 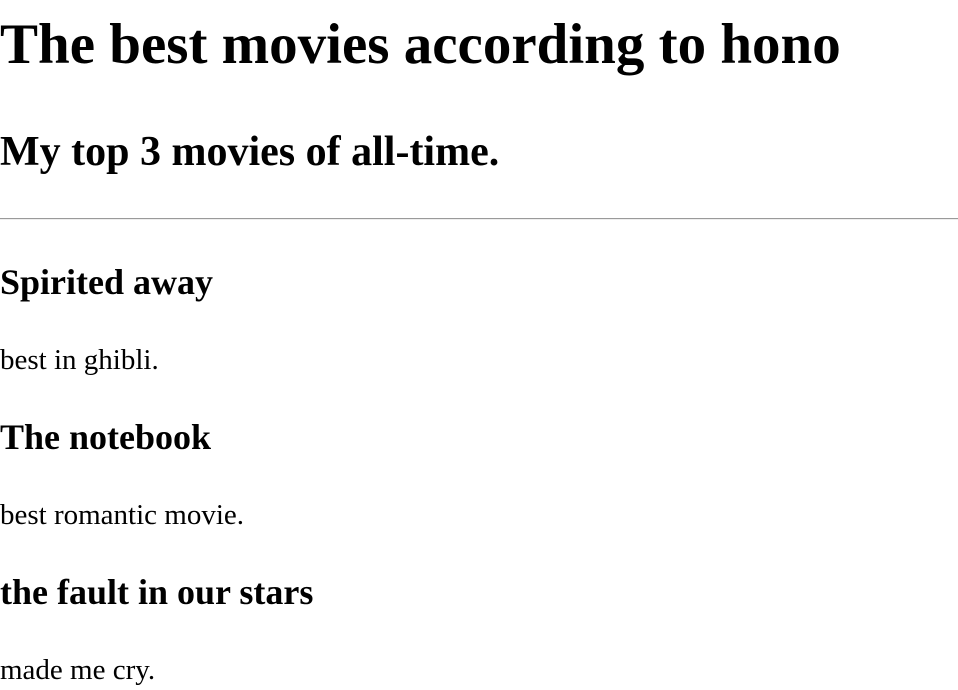 What do you see at coordinates (106, 437) in the screenshot?
I see `movie-title: The notebook` at bounding box center [106, 437].